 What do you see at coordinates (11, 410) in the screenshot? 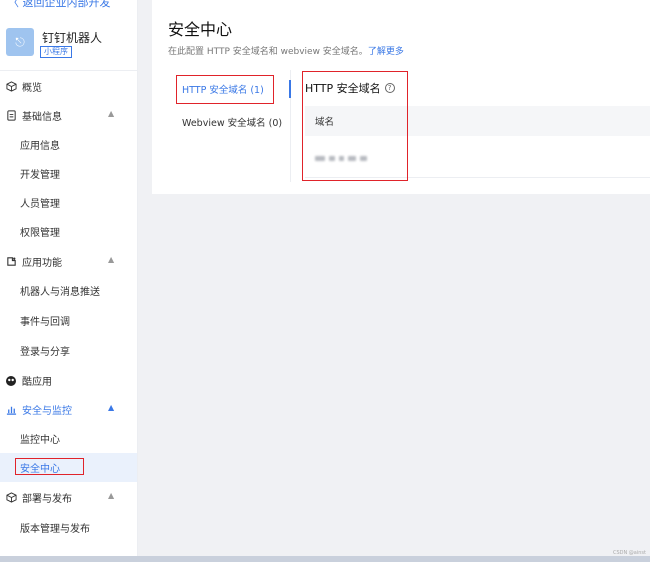
I see `bar-chart-icon` at bounding box center [11, 410].